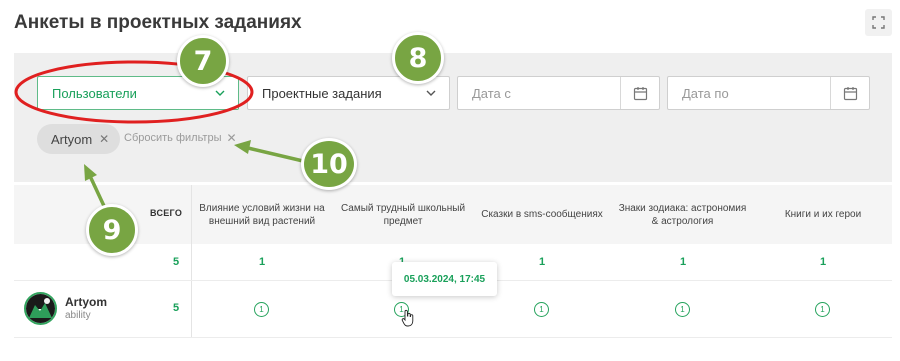 The width and height of the screenshot is (900, 361). Describe the element at coordinates (112, 230) in the screenshot. I see `annotation-marker-9: 9` at that location.